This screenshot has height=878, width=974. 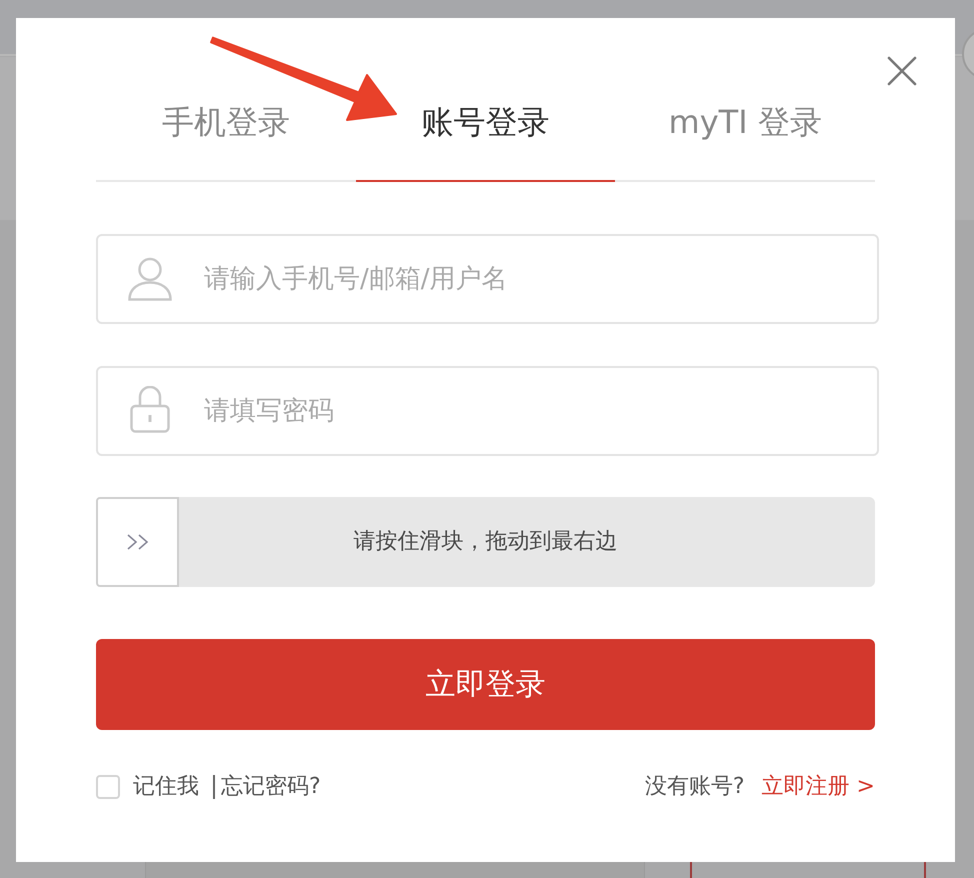 I want to click on slider-track: 请按住滑块，拖动到最右边, so click(x=485, y=542).